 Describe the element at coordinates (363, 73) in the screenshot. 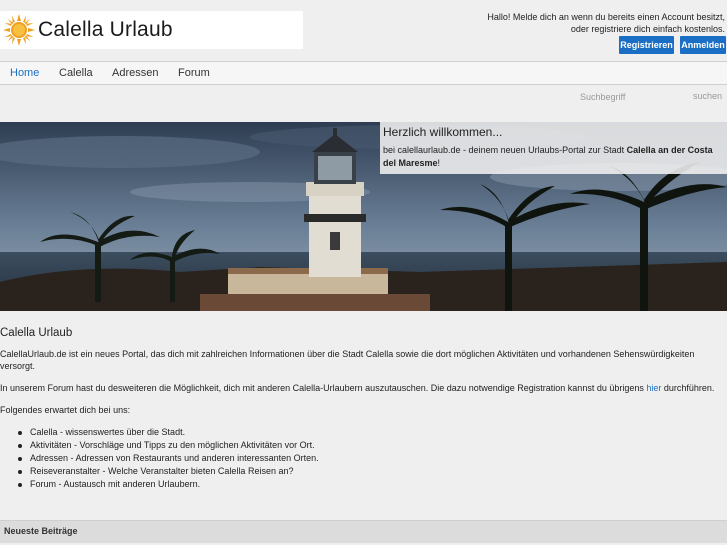

I see `main-navigation: Home Calella Adressen Forum` at that location.